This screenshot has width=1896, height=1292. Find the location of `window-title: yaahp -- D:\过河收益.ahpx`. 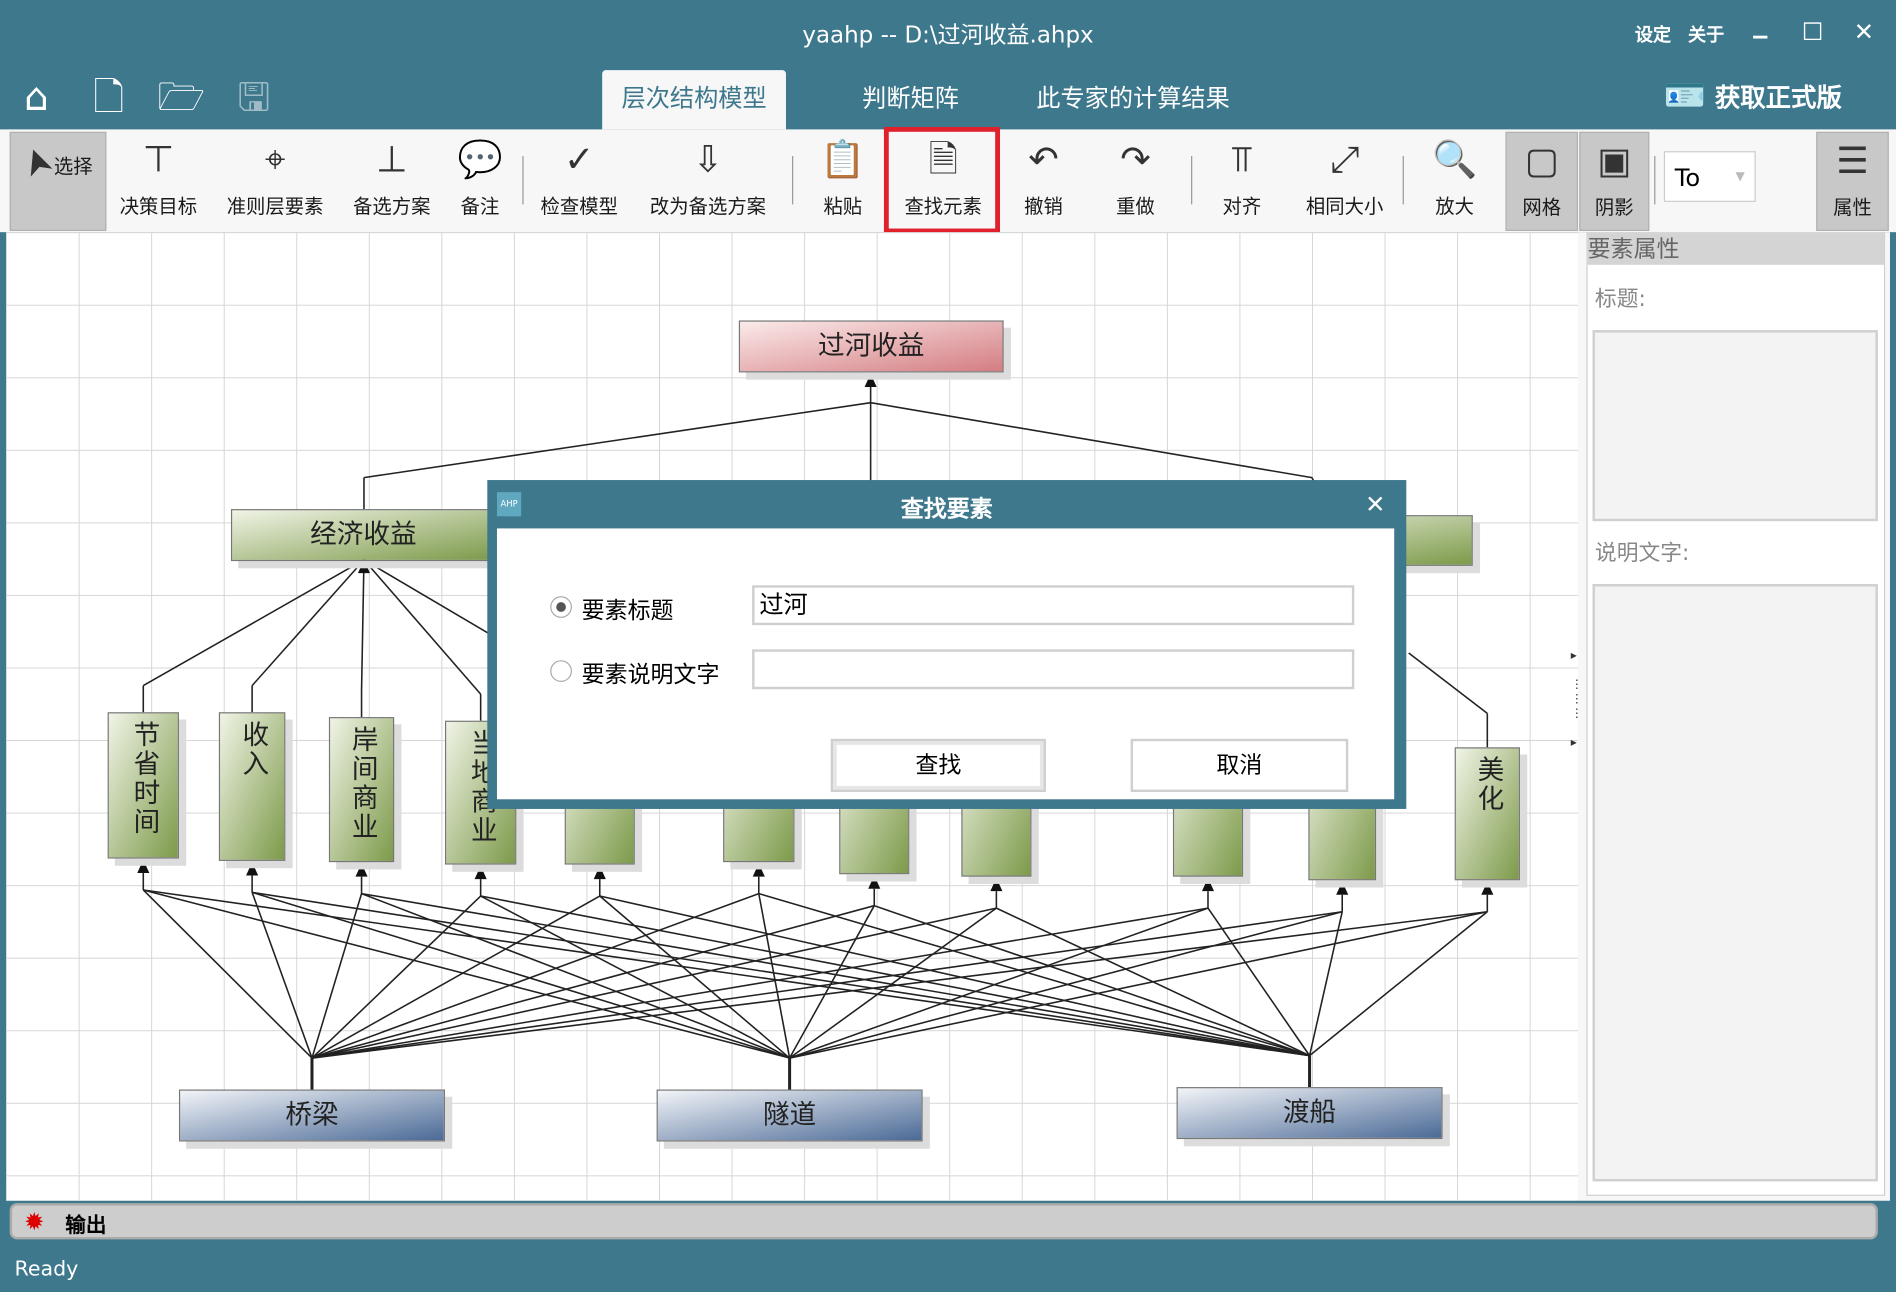

window-title: yaahp -- D:\过河收益.ahpx is located at coordinates (948, 35).